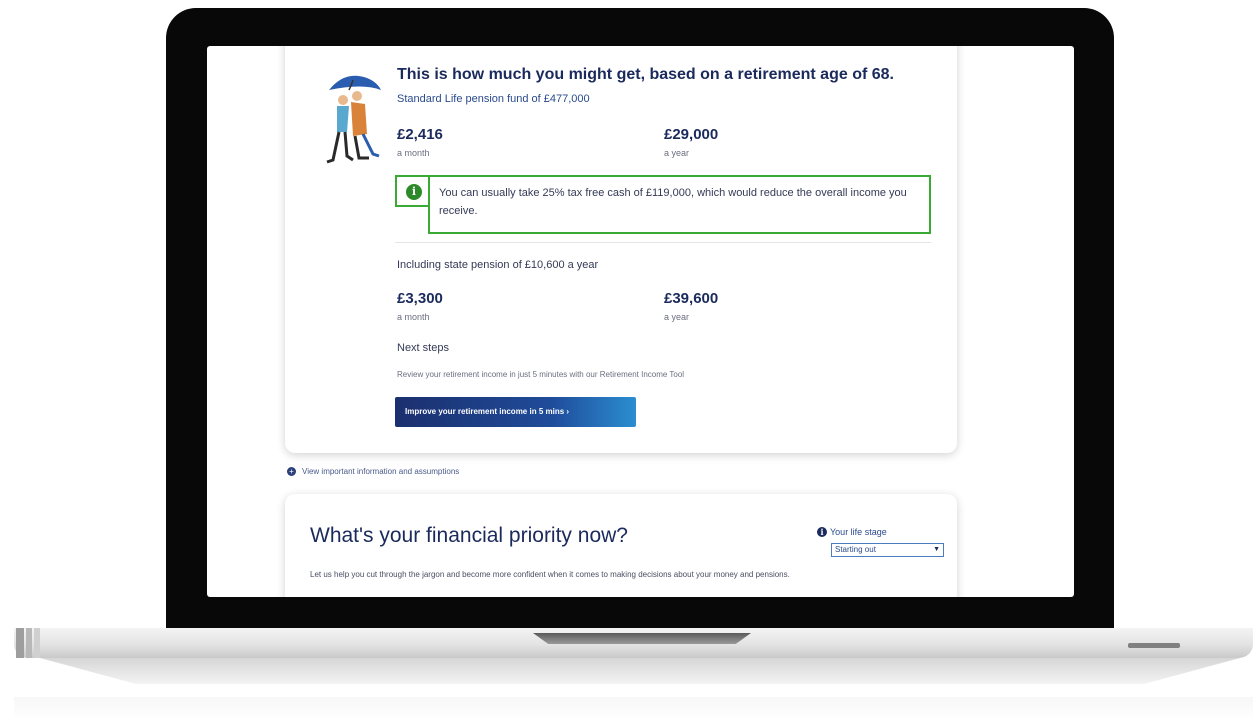 This screenshot has height=721, width=1253. Describe the element at coordinates (1154, 645) in the screenshot. I see `laptop-foot` at that location.